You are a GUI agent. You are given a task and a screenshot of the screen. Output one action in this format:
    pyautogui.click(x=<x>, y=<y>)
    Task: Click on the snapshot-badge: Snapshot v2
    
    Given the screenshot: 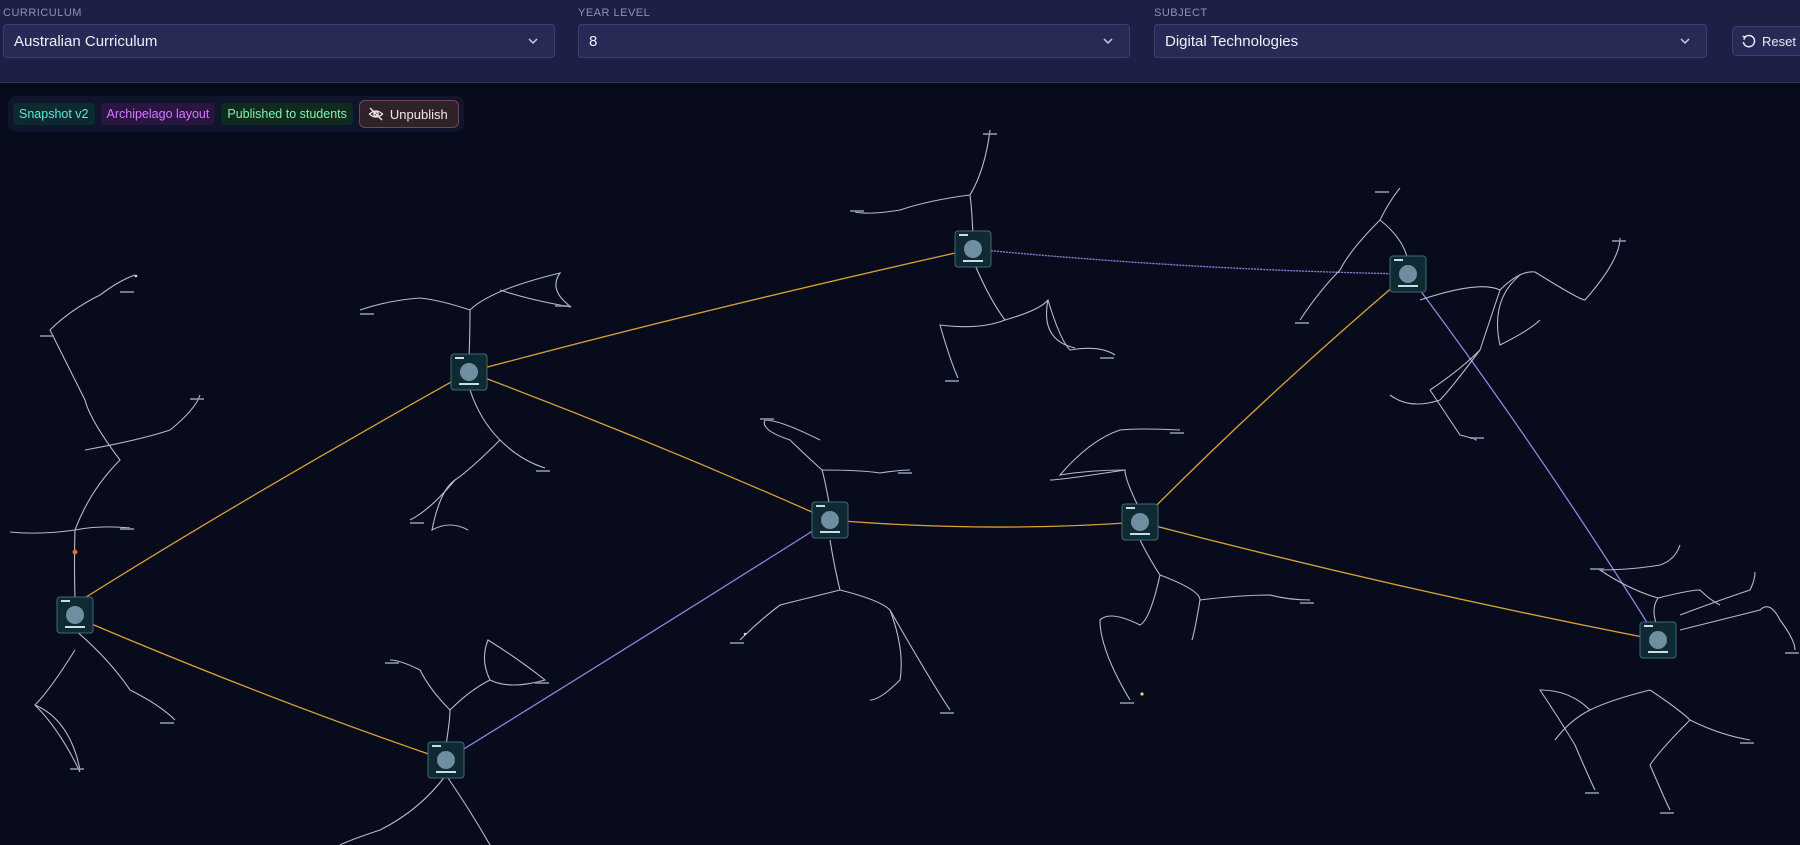 What is the action you would take?
    pyautogui.click(x=54, y=114)
    